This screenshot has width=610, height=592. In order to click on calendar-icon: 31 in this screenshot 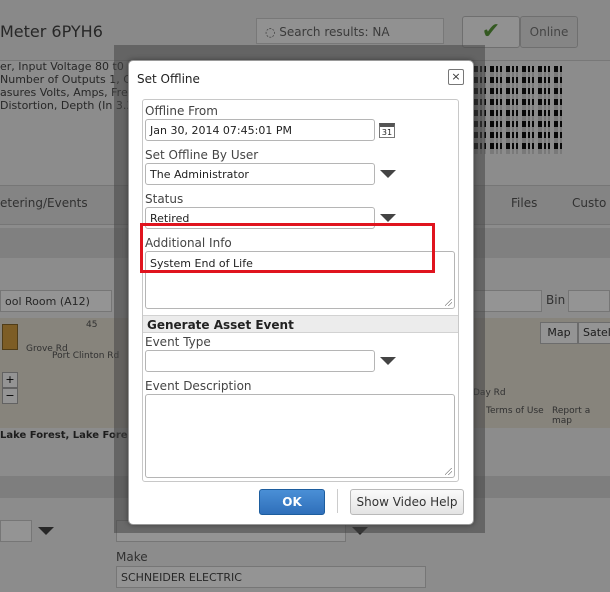, I will do `click(387, 130)`.